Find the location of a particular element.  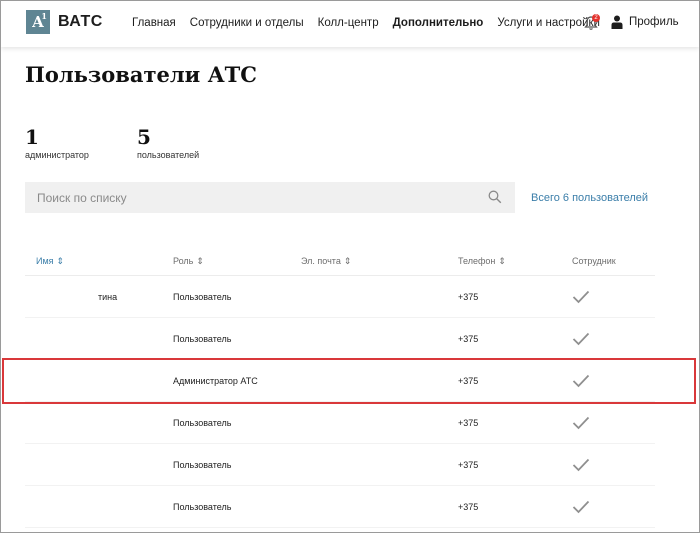

col-header-email: Эл. почта ⇕ is located at coordinates (326, 261).